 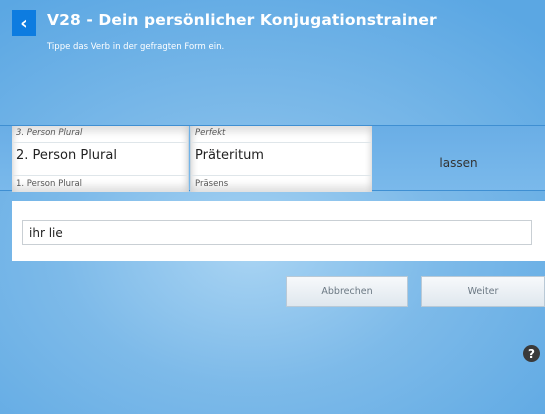 I want to click on verb-label: lassen, so click(x=458, y=162).